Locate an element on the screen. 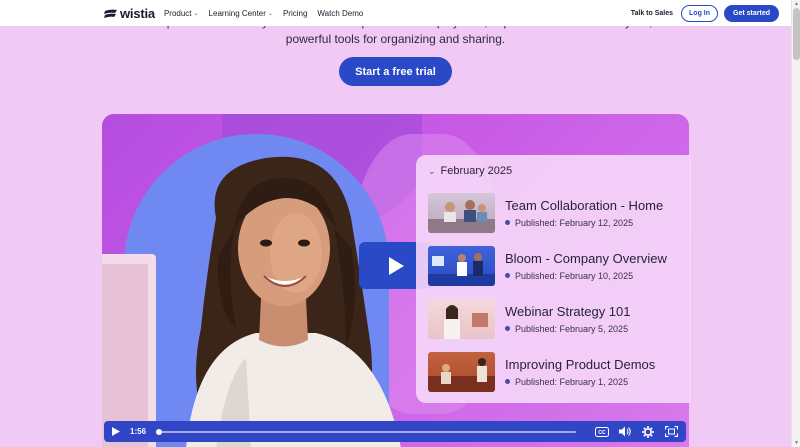 Image resolution: width=800 pixels, height=447 pixels. svg-text: CC is located at coordinates (602, 433).